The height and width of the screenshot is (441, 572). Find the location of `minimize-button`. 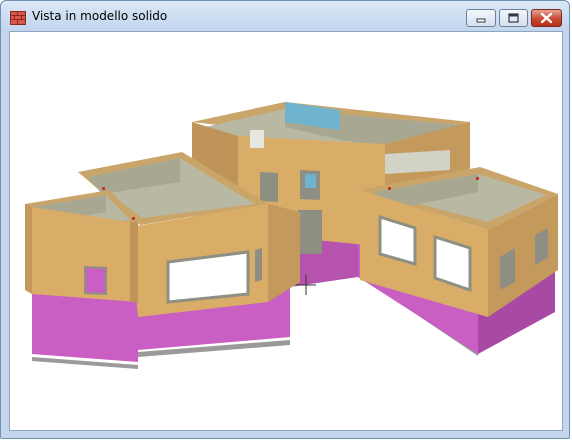

minimize-button is located at coordinates (481, 18).